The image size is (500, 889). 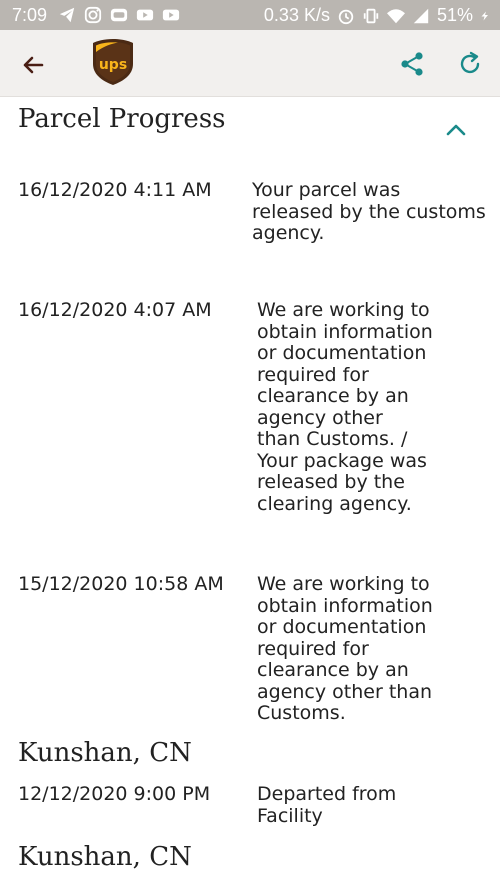 What do you see at coordinates (115, 310) in the screenshot?
I see `event-date: 16/12/2020 4:07 AM` at bounding box center [115, 310].